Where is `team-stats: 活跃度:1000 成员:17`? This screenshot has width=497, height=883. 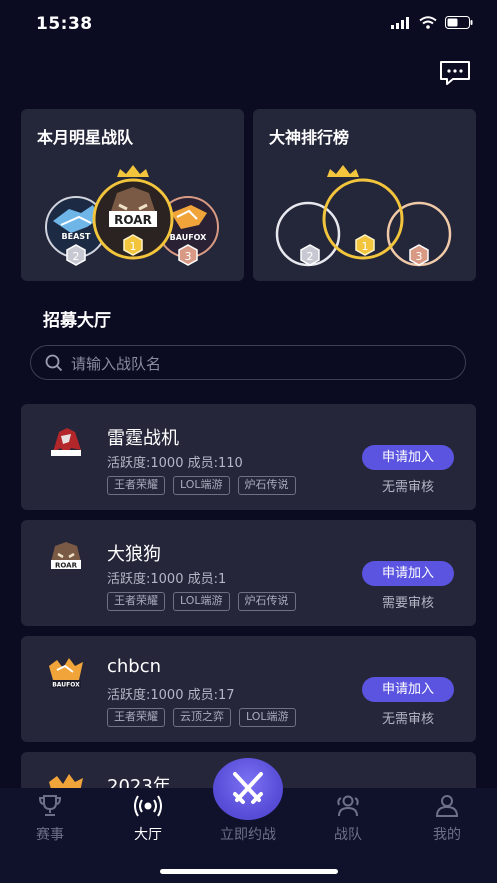 team-stats: 活跃度:1000 成员:17 is located at coordinates (171, 695).